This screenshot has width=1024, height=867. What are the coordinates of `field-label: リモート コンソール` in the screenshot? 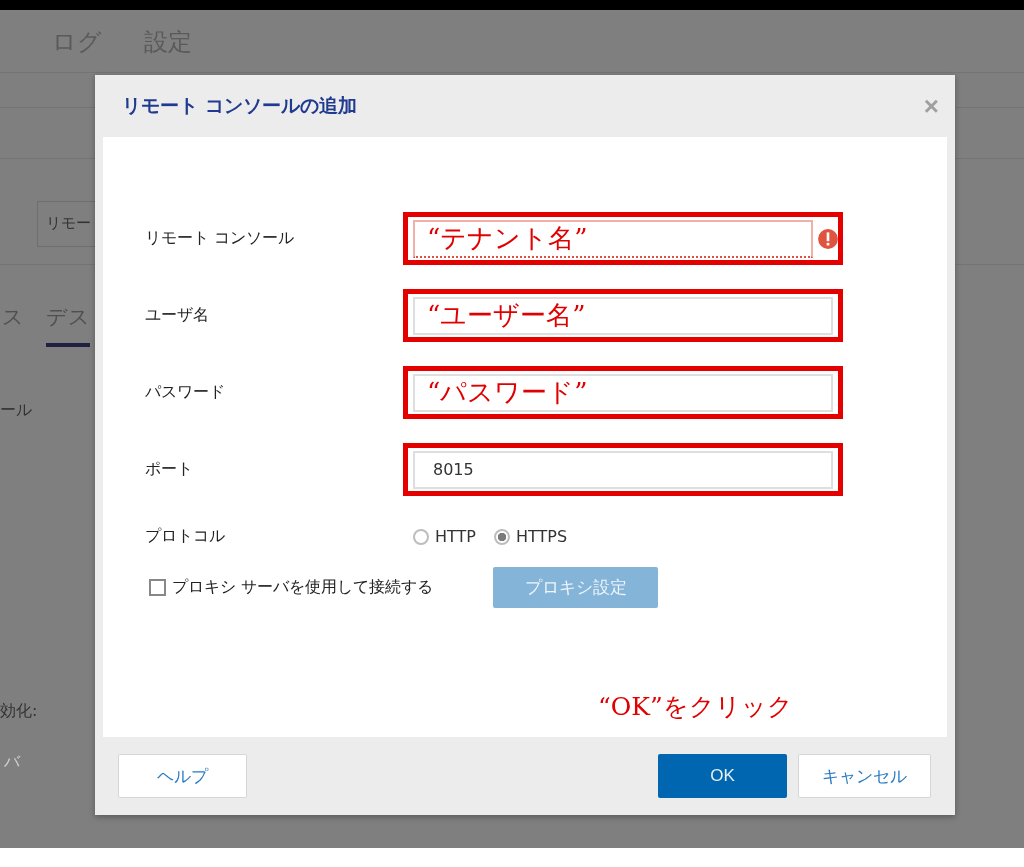 It's located at (220, 238).